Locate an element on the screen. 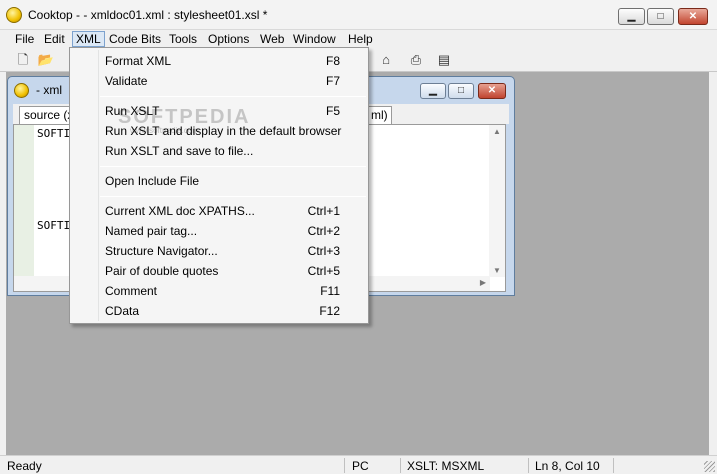 Image resolution: width=717 pixels, height=474 pixels. new-file-icon: 🗋 is located at coordinates (23, 60).